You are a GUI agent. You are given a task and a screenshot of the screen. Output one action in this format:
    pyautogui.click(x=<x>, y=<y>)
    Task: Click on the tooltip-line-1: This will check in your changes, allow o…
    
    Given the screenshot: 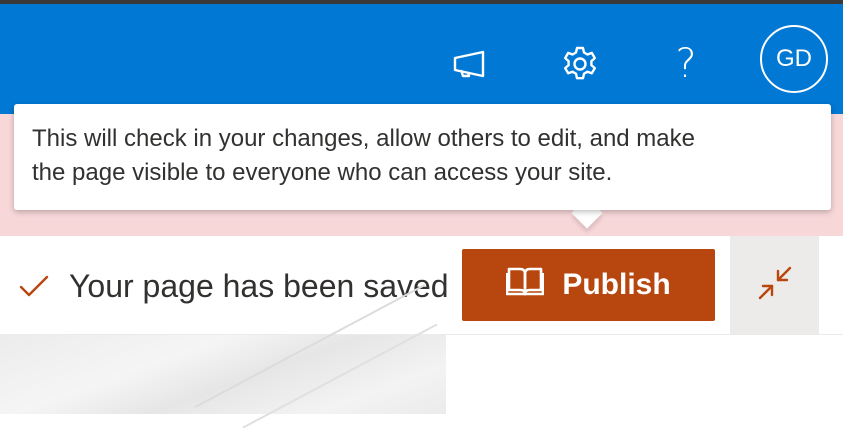 What is the action you would take?
    pyautogui.click(x=363, y=138)
    